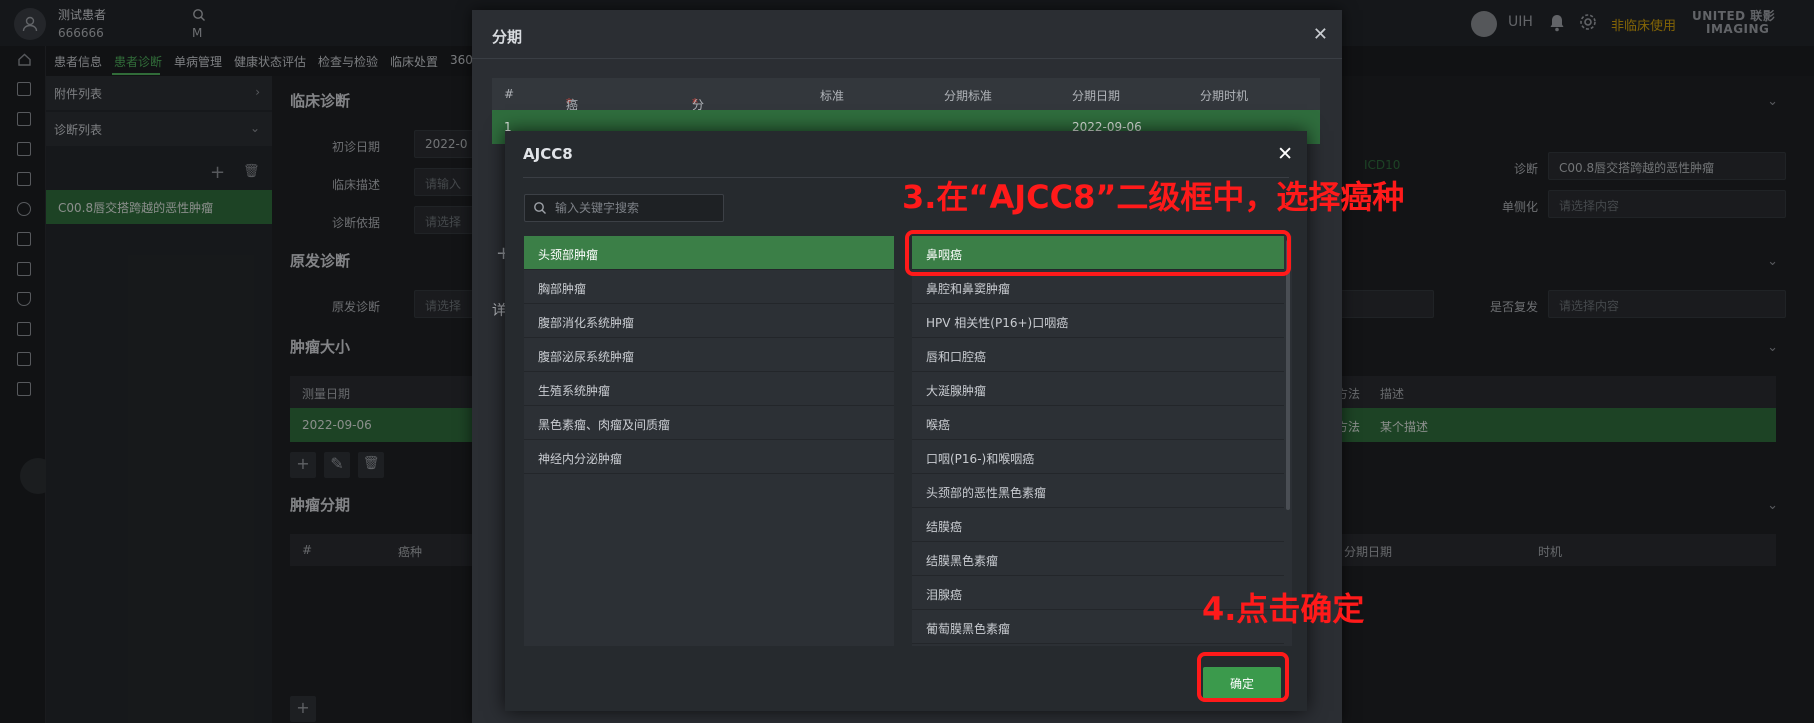  I want to click on annotation-step-3: 3.在“AJCC8”二级框中，选择癌种, so click(1153, 197).